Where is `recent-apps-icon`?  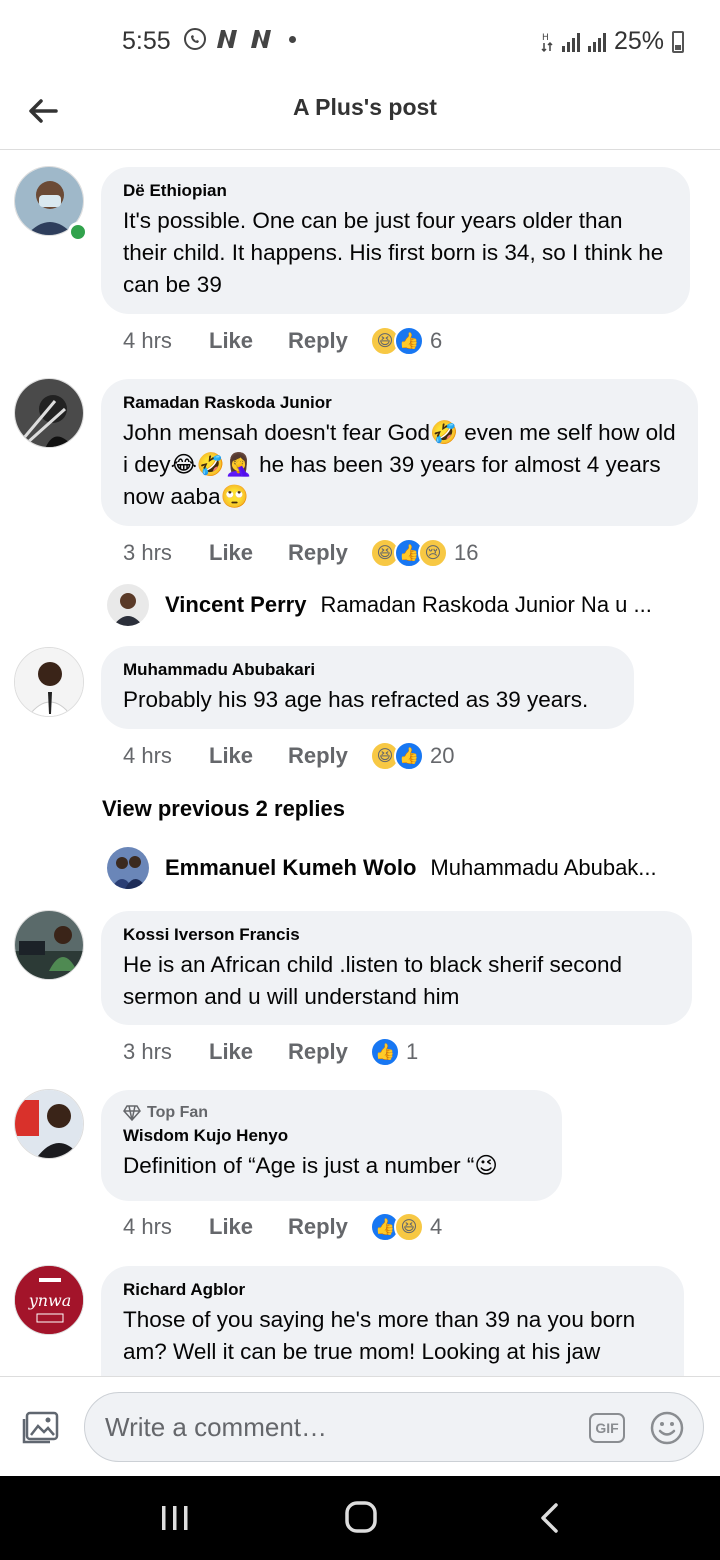 recent-apps-icon is located at coordinates (175, 1518).